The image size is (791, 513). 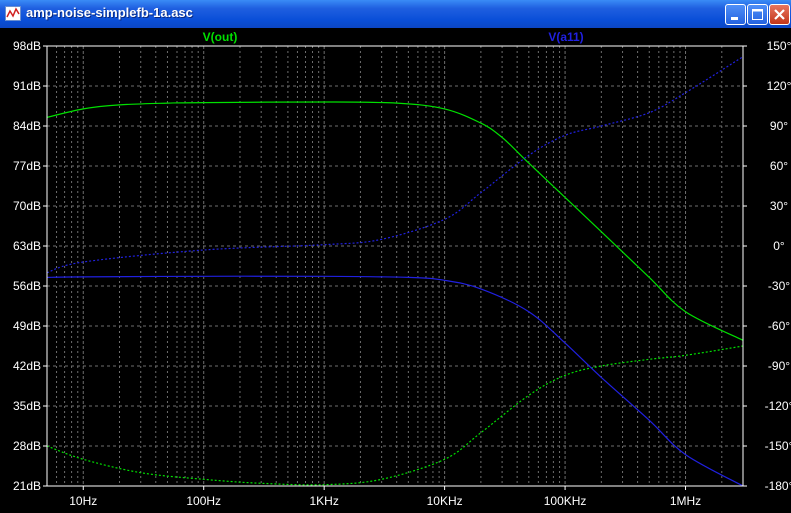 I want to click on y-right-tick-label: -180°, so click(x=778, y=486).